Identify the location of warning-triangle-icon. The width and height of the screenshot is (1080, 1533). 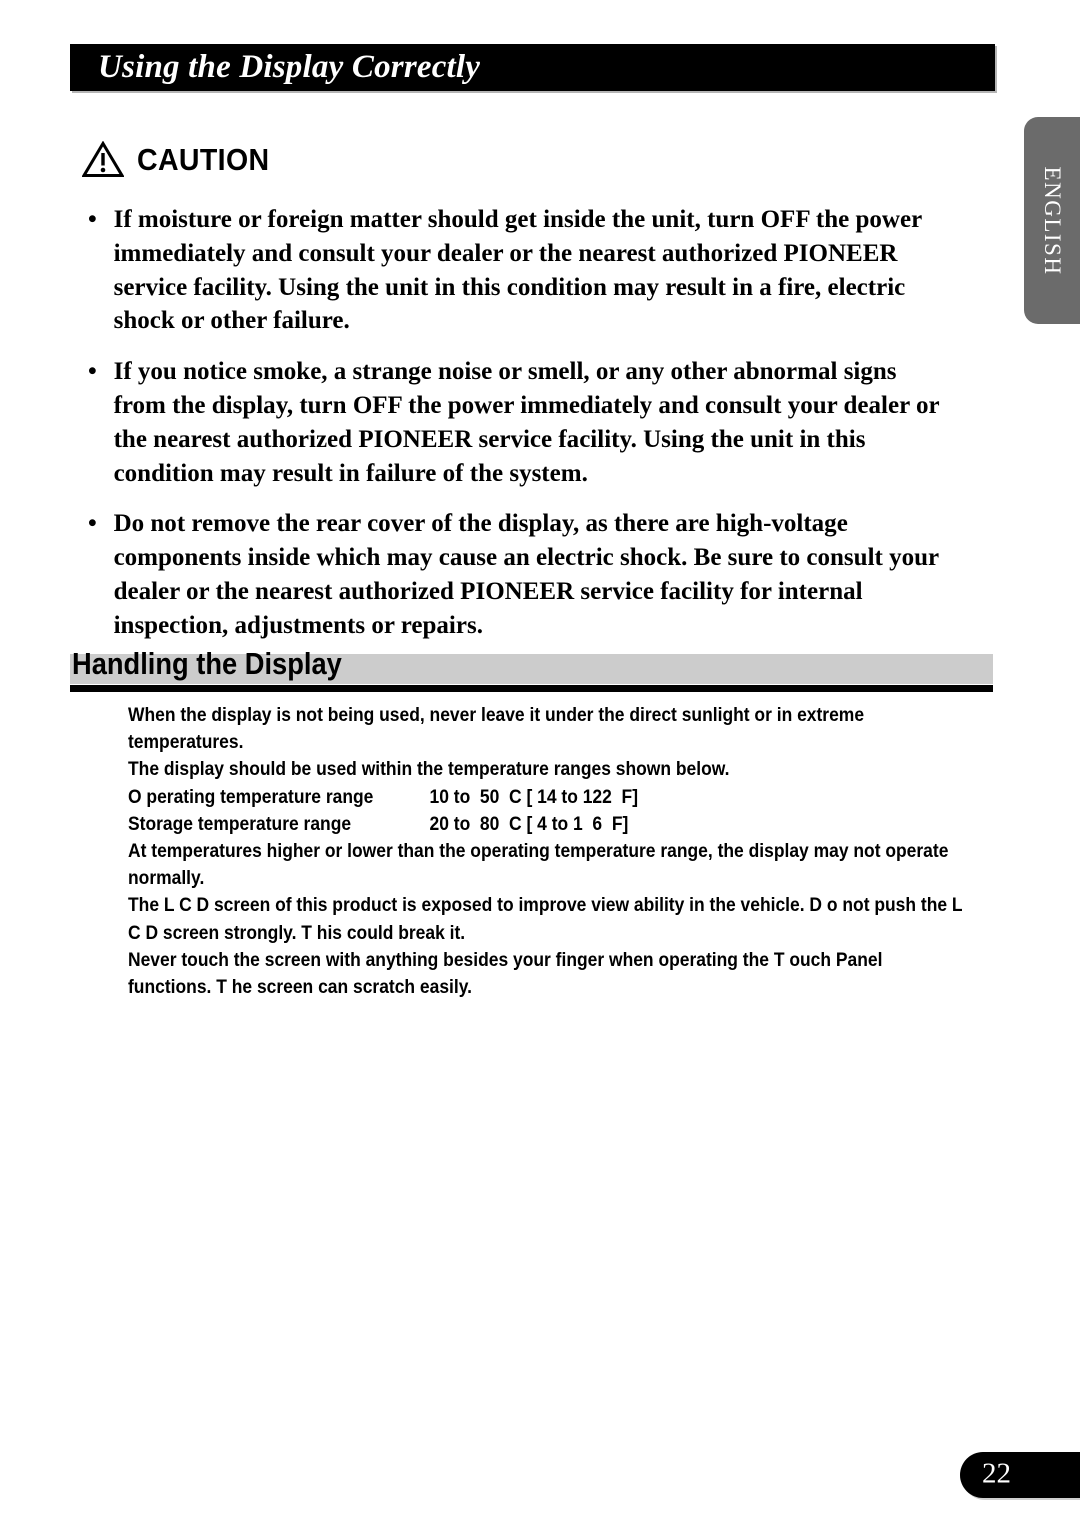
(103, 159).